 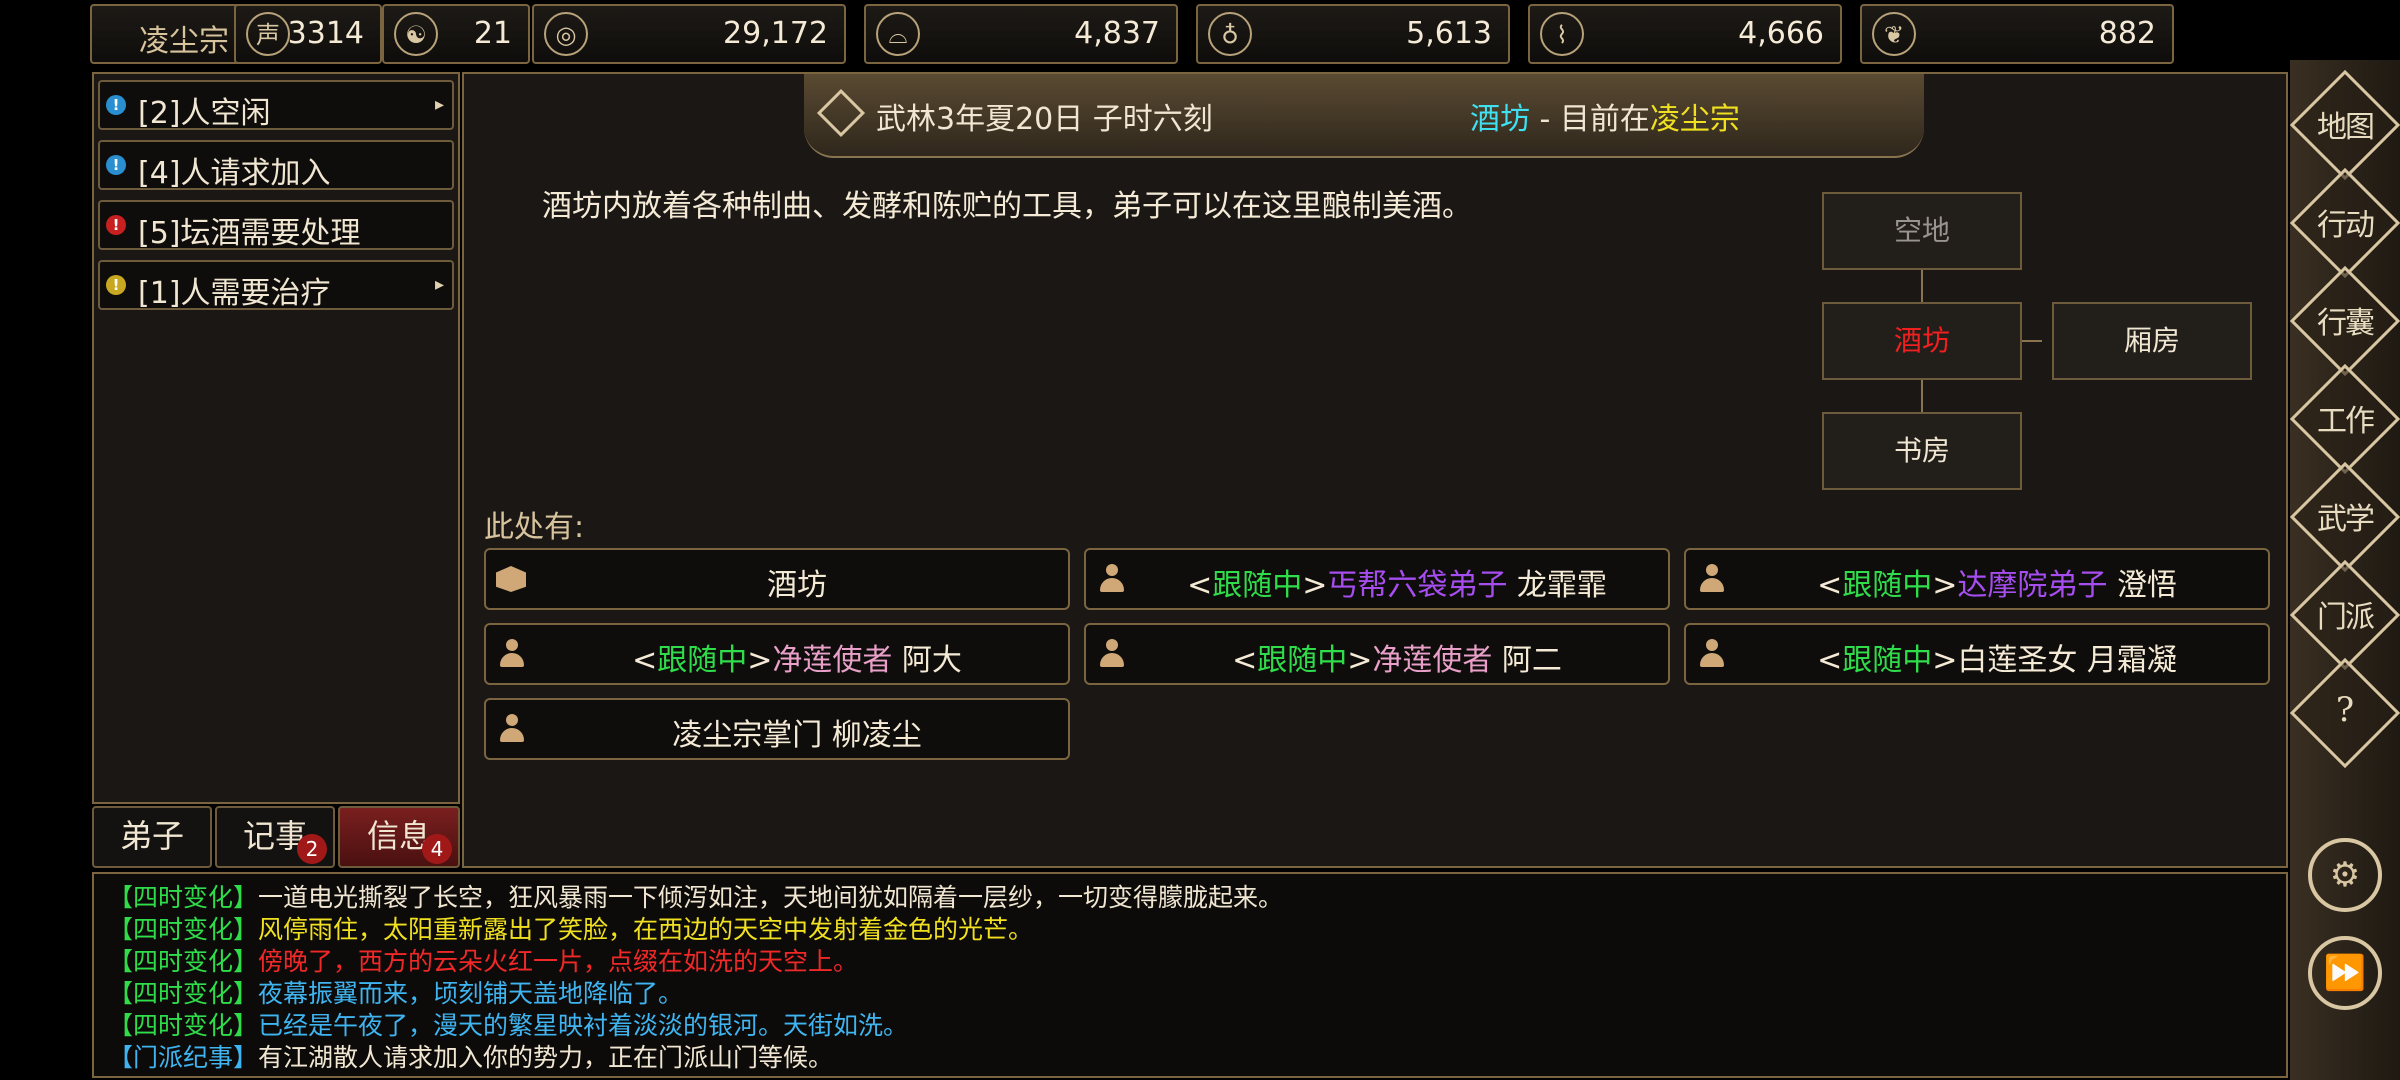 What do you see at coordinates (2017, 34) in the screenshot?
I see `resource-herb: ❦ 882` at bounding box center [2017, 34].